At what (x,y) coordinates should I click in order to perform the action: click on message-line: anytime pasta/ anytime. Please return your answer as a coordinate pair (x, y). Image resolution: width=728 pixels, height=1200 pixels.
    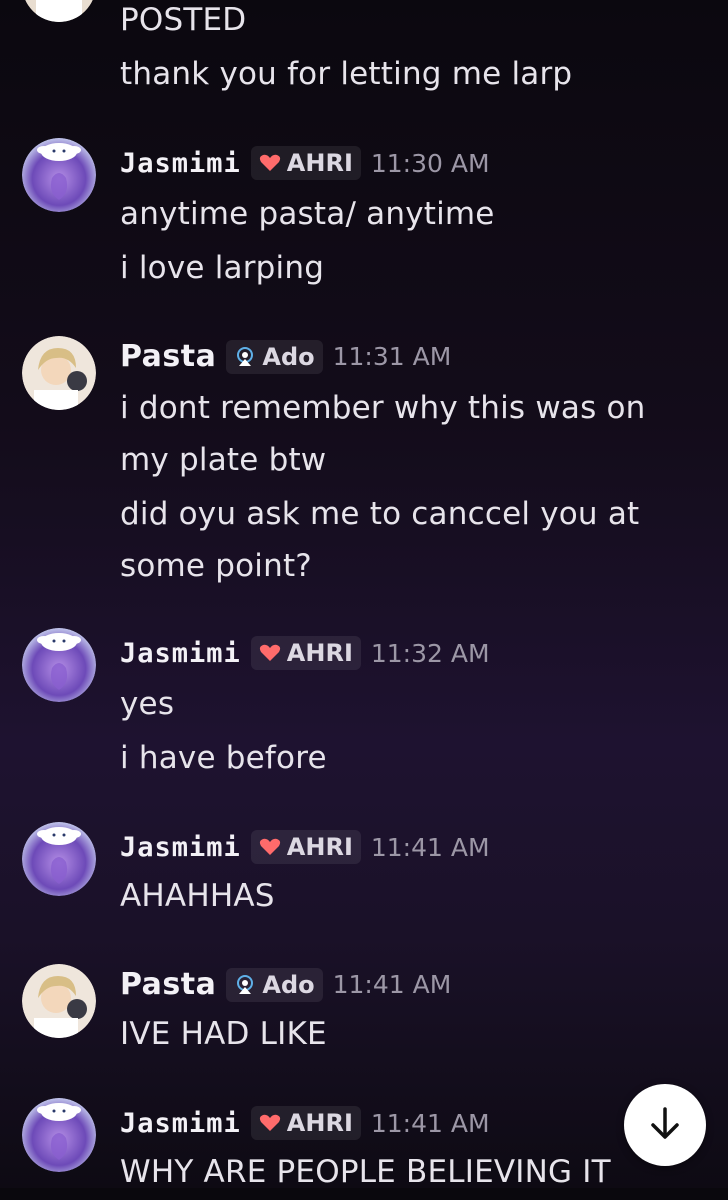
    Looking at the image, I should click on (307, 214).